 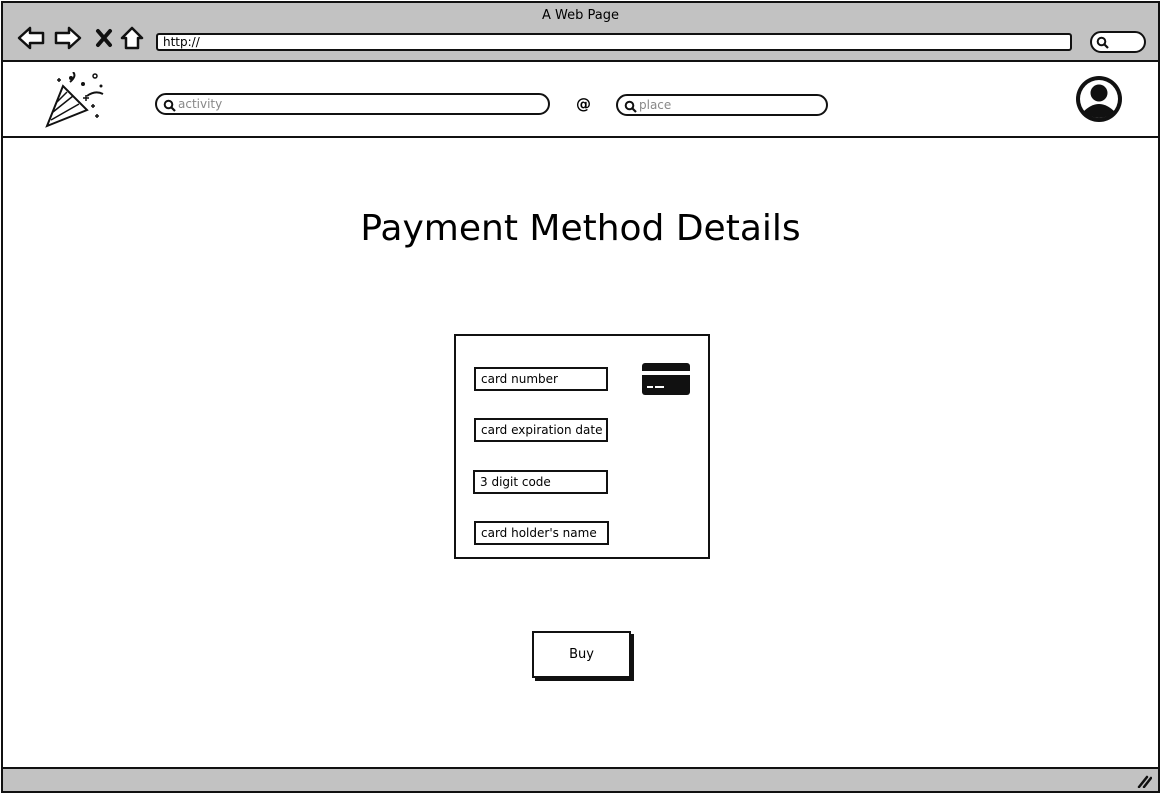 What do you see at coordinates (666, 379) in the screenshot?
I see `credit-card-icon` at bounding box center [666, 379].